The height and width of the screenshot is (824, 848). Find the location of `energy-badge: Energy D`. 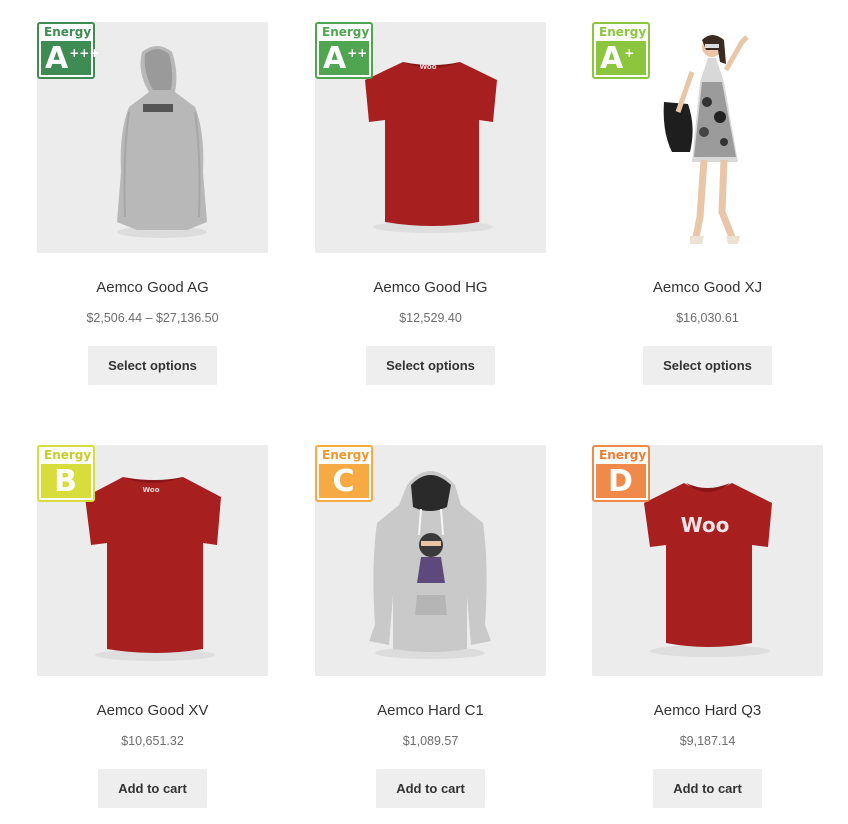

energy-badge: Energy D is located at coordinates (621, 473).